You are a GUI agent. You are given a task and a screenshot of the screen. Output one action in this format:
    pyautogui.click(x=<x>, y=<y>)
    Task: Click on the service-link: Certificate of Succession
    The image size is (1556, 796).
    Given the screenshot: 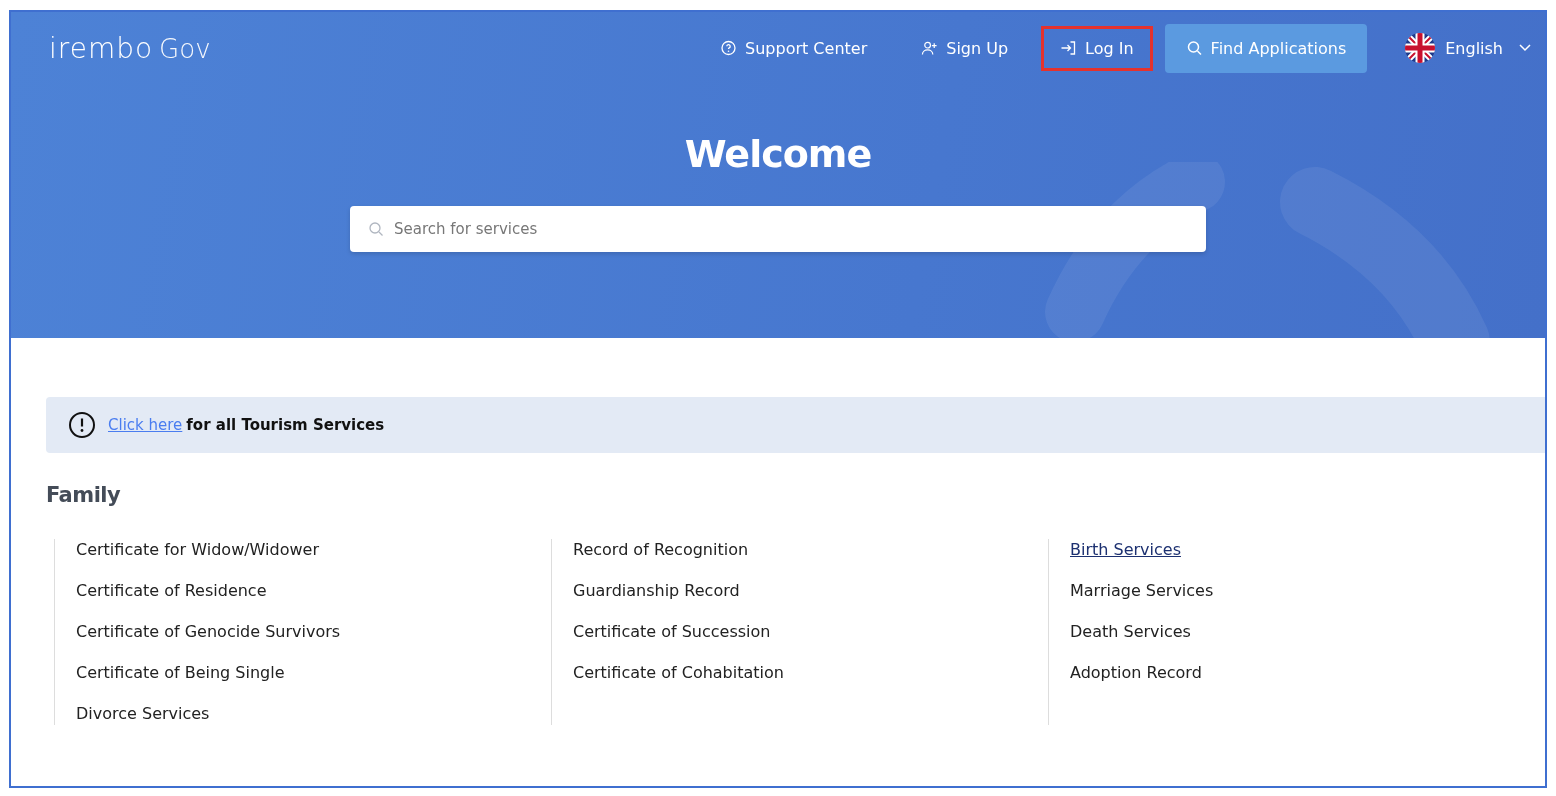 What is the action you would take?
    pyautogui.click(x=672, y=632)
    